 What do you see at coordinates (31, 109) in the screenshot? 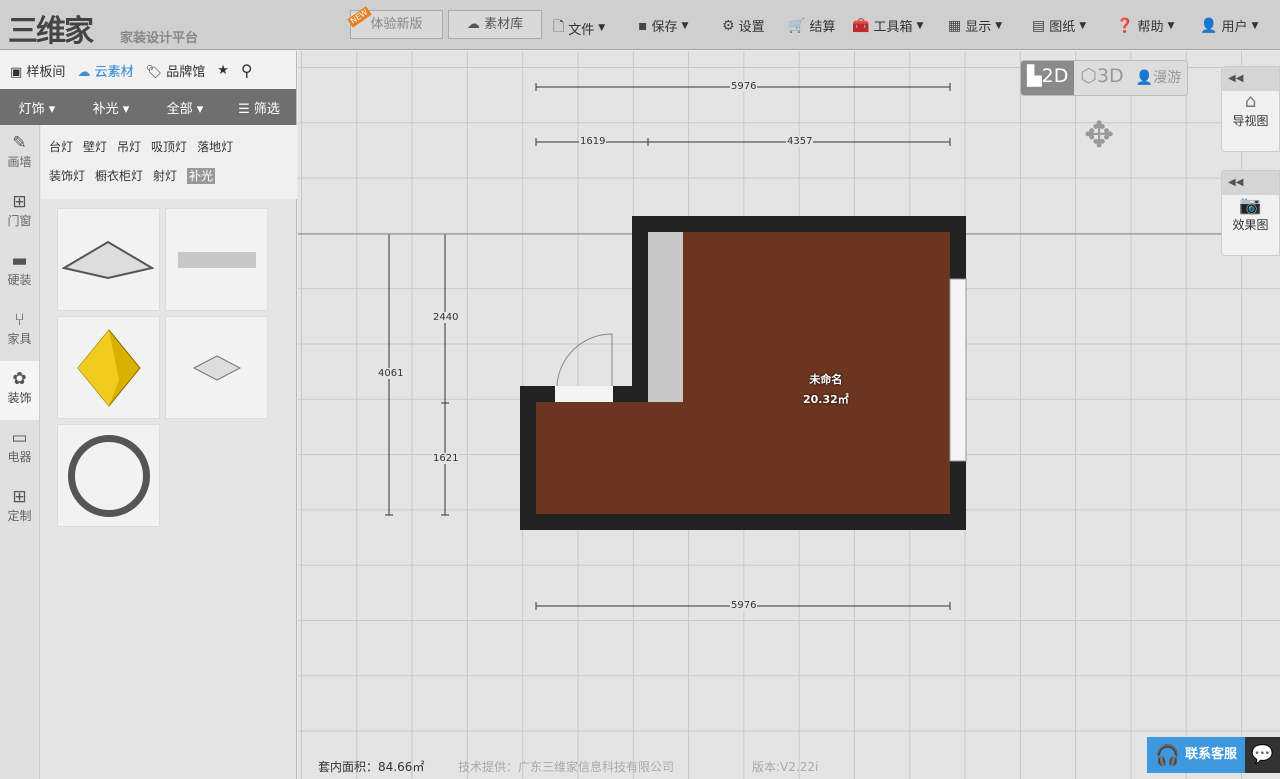
I see `filter-label: 灯饰` at bounding box center [31, 109].